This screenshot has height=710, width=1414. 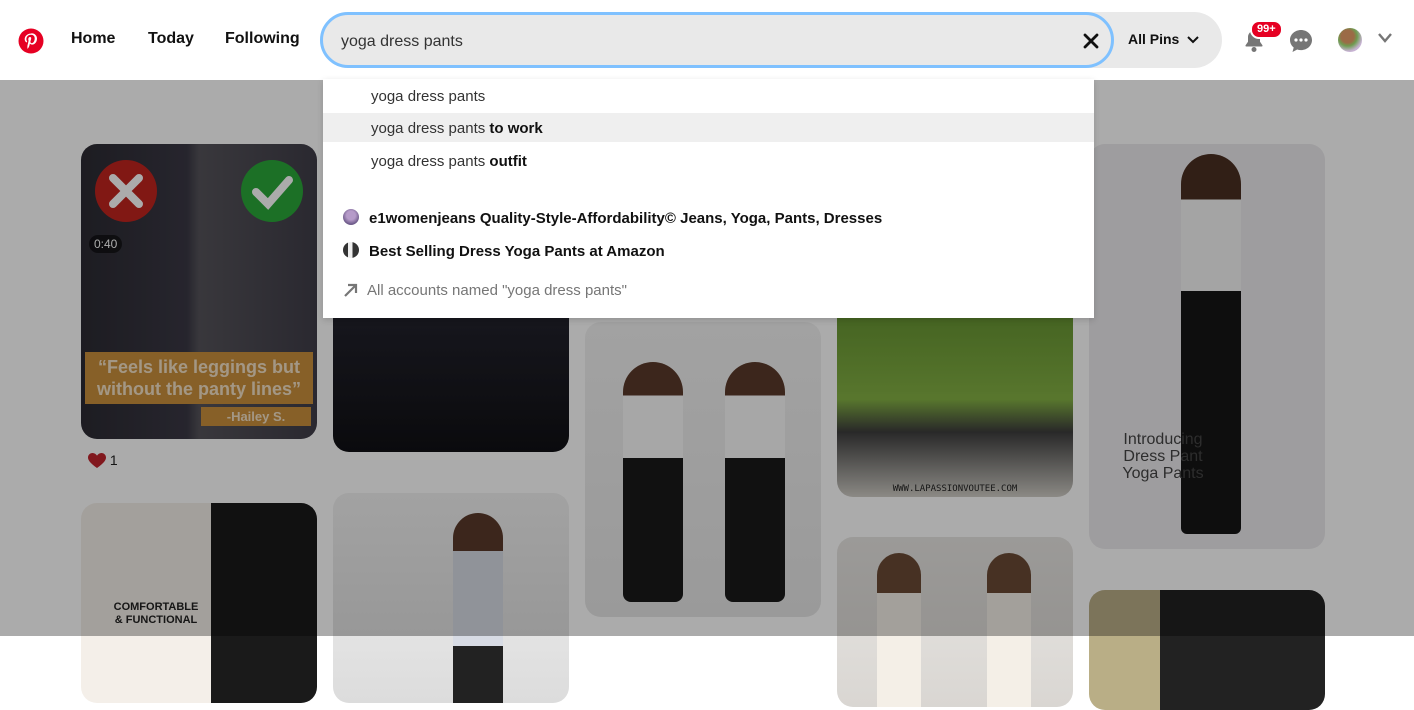 I want to click on suggestion-completion: outfit, so click(x=508, y=161).